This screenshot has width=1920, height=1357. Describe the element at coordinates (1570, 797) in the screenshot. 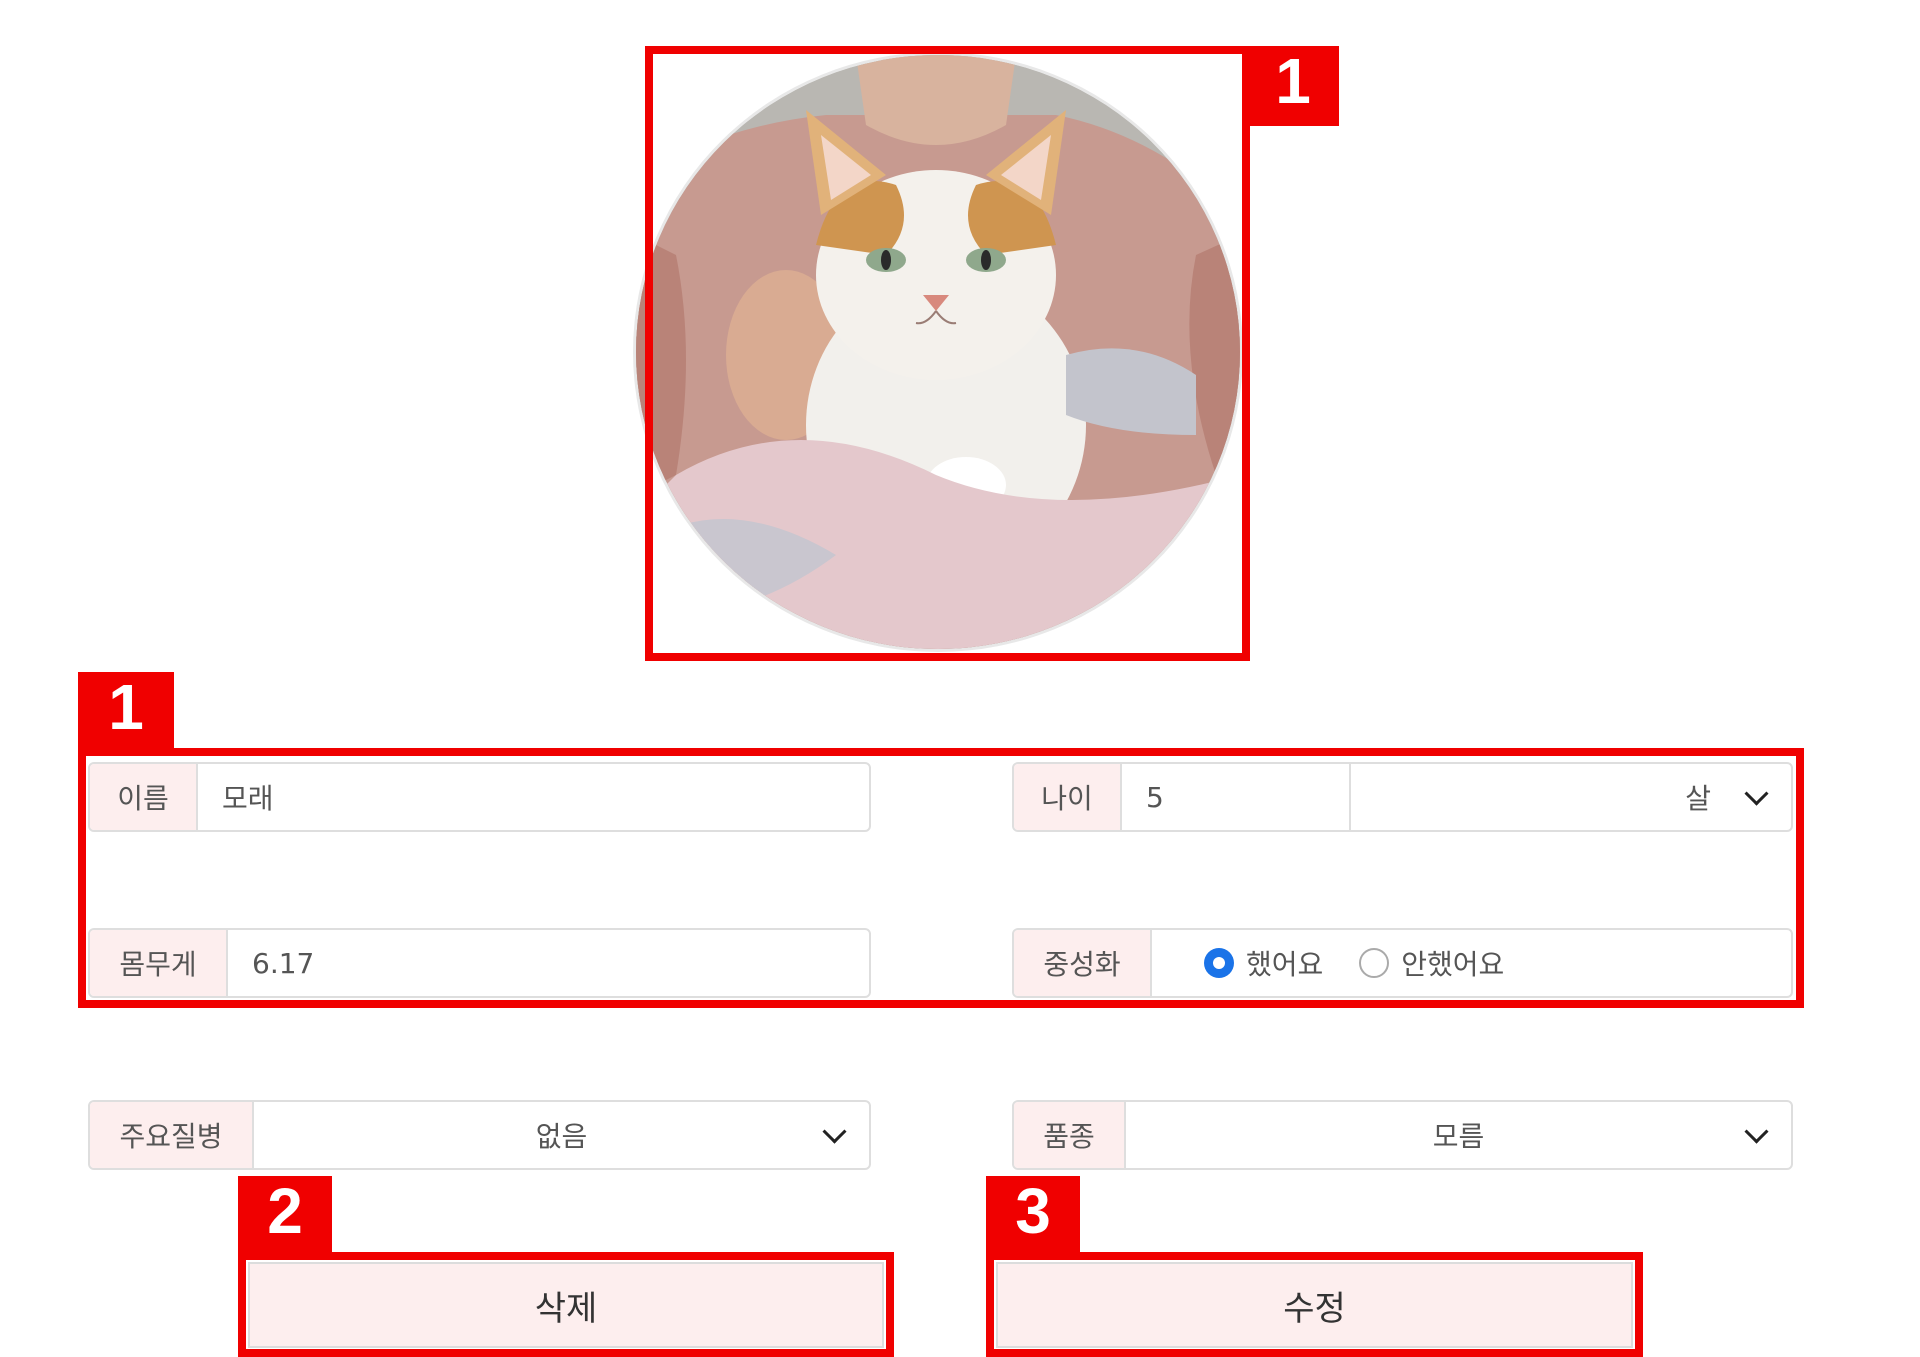

I see `age-unit-select: 살` at that location.